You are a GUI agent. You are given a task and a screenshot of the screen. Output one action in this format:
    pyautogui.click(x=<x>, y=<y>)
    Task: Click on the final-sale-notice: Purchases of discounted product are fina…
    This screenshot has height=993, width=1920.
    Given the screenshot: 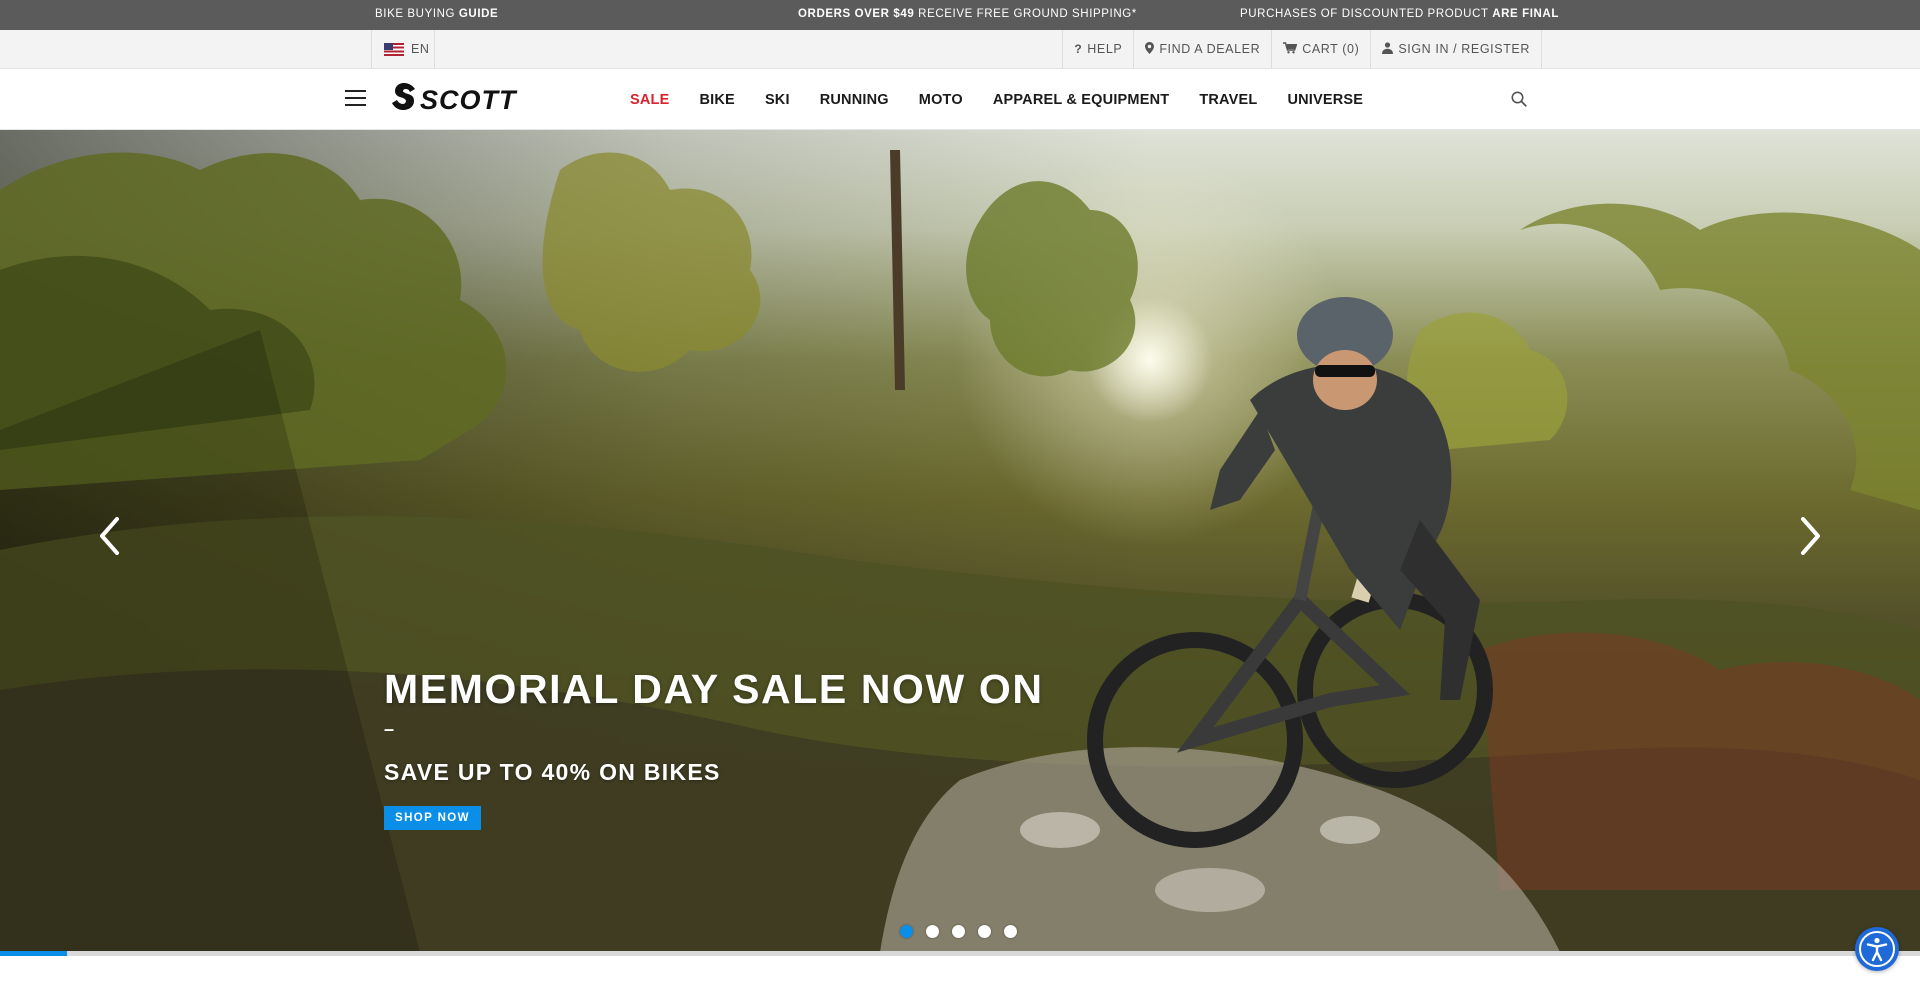 What is the action you would take?
    pyautogui.click(x=1399, y=14)
    